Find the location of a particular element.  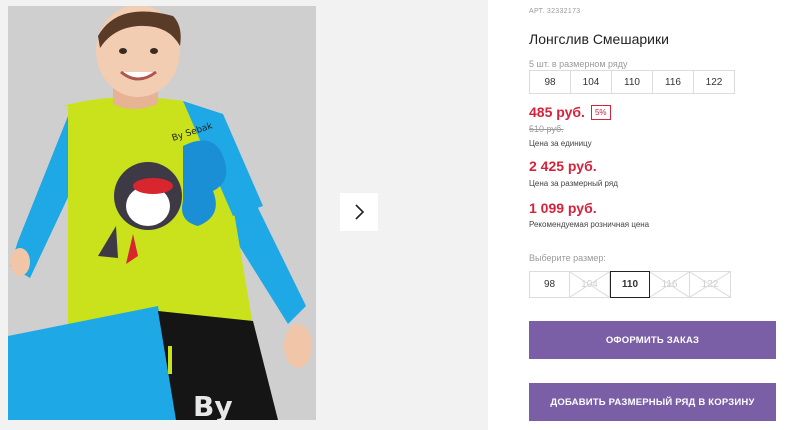

size-option-110: 110 is located at coordinates (630, 284).